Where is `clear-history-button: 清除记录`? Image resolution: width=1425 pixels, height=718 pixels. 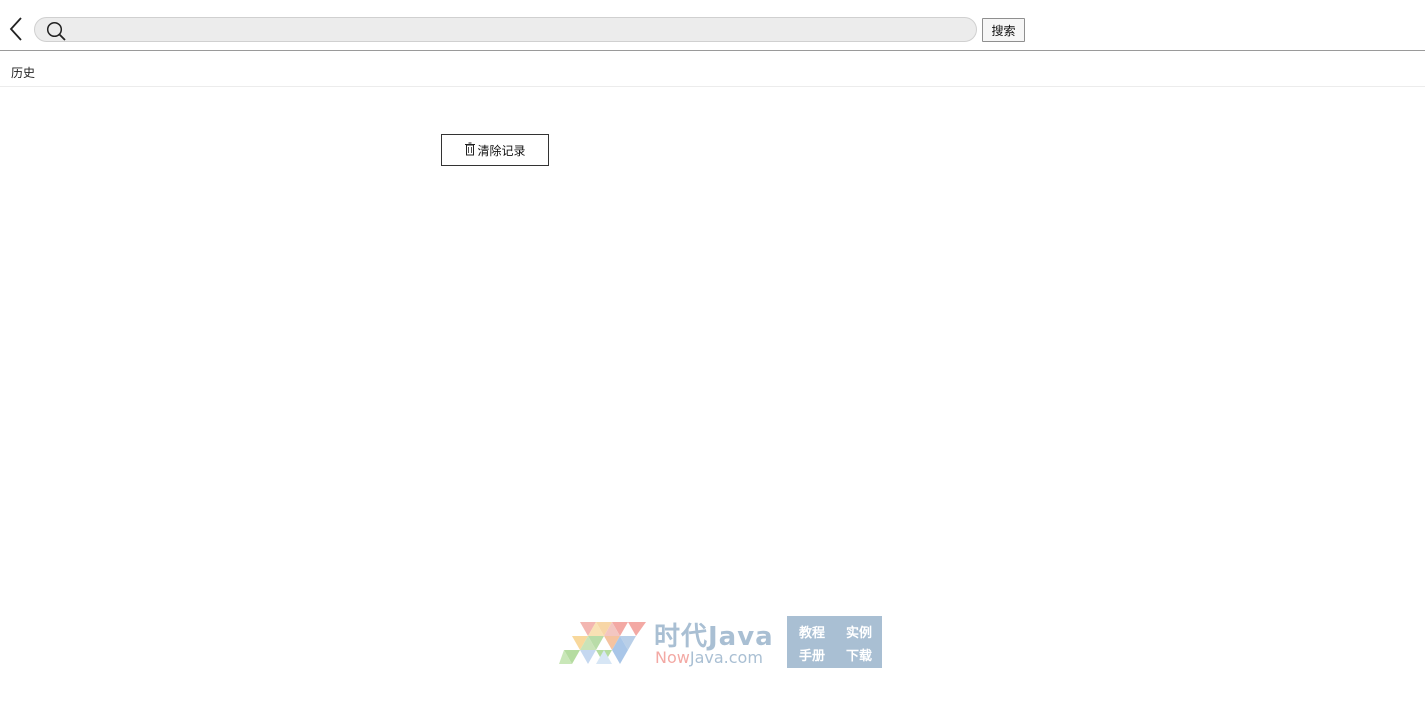
clear-history-button: 清除记录 is located at coordinates (495, 150).